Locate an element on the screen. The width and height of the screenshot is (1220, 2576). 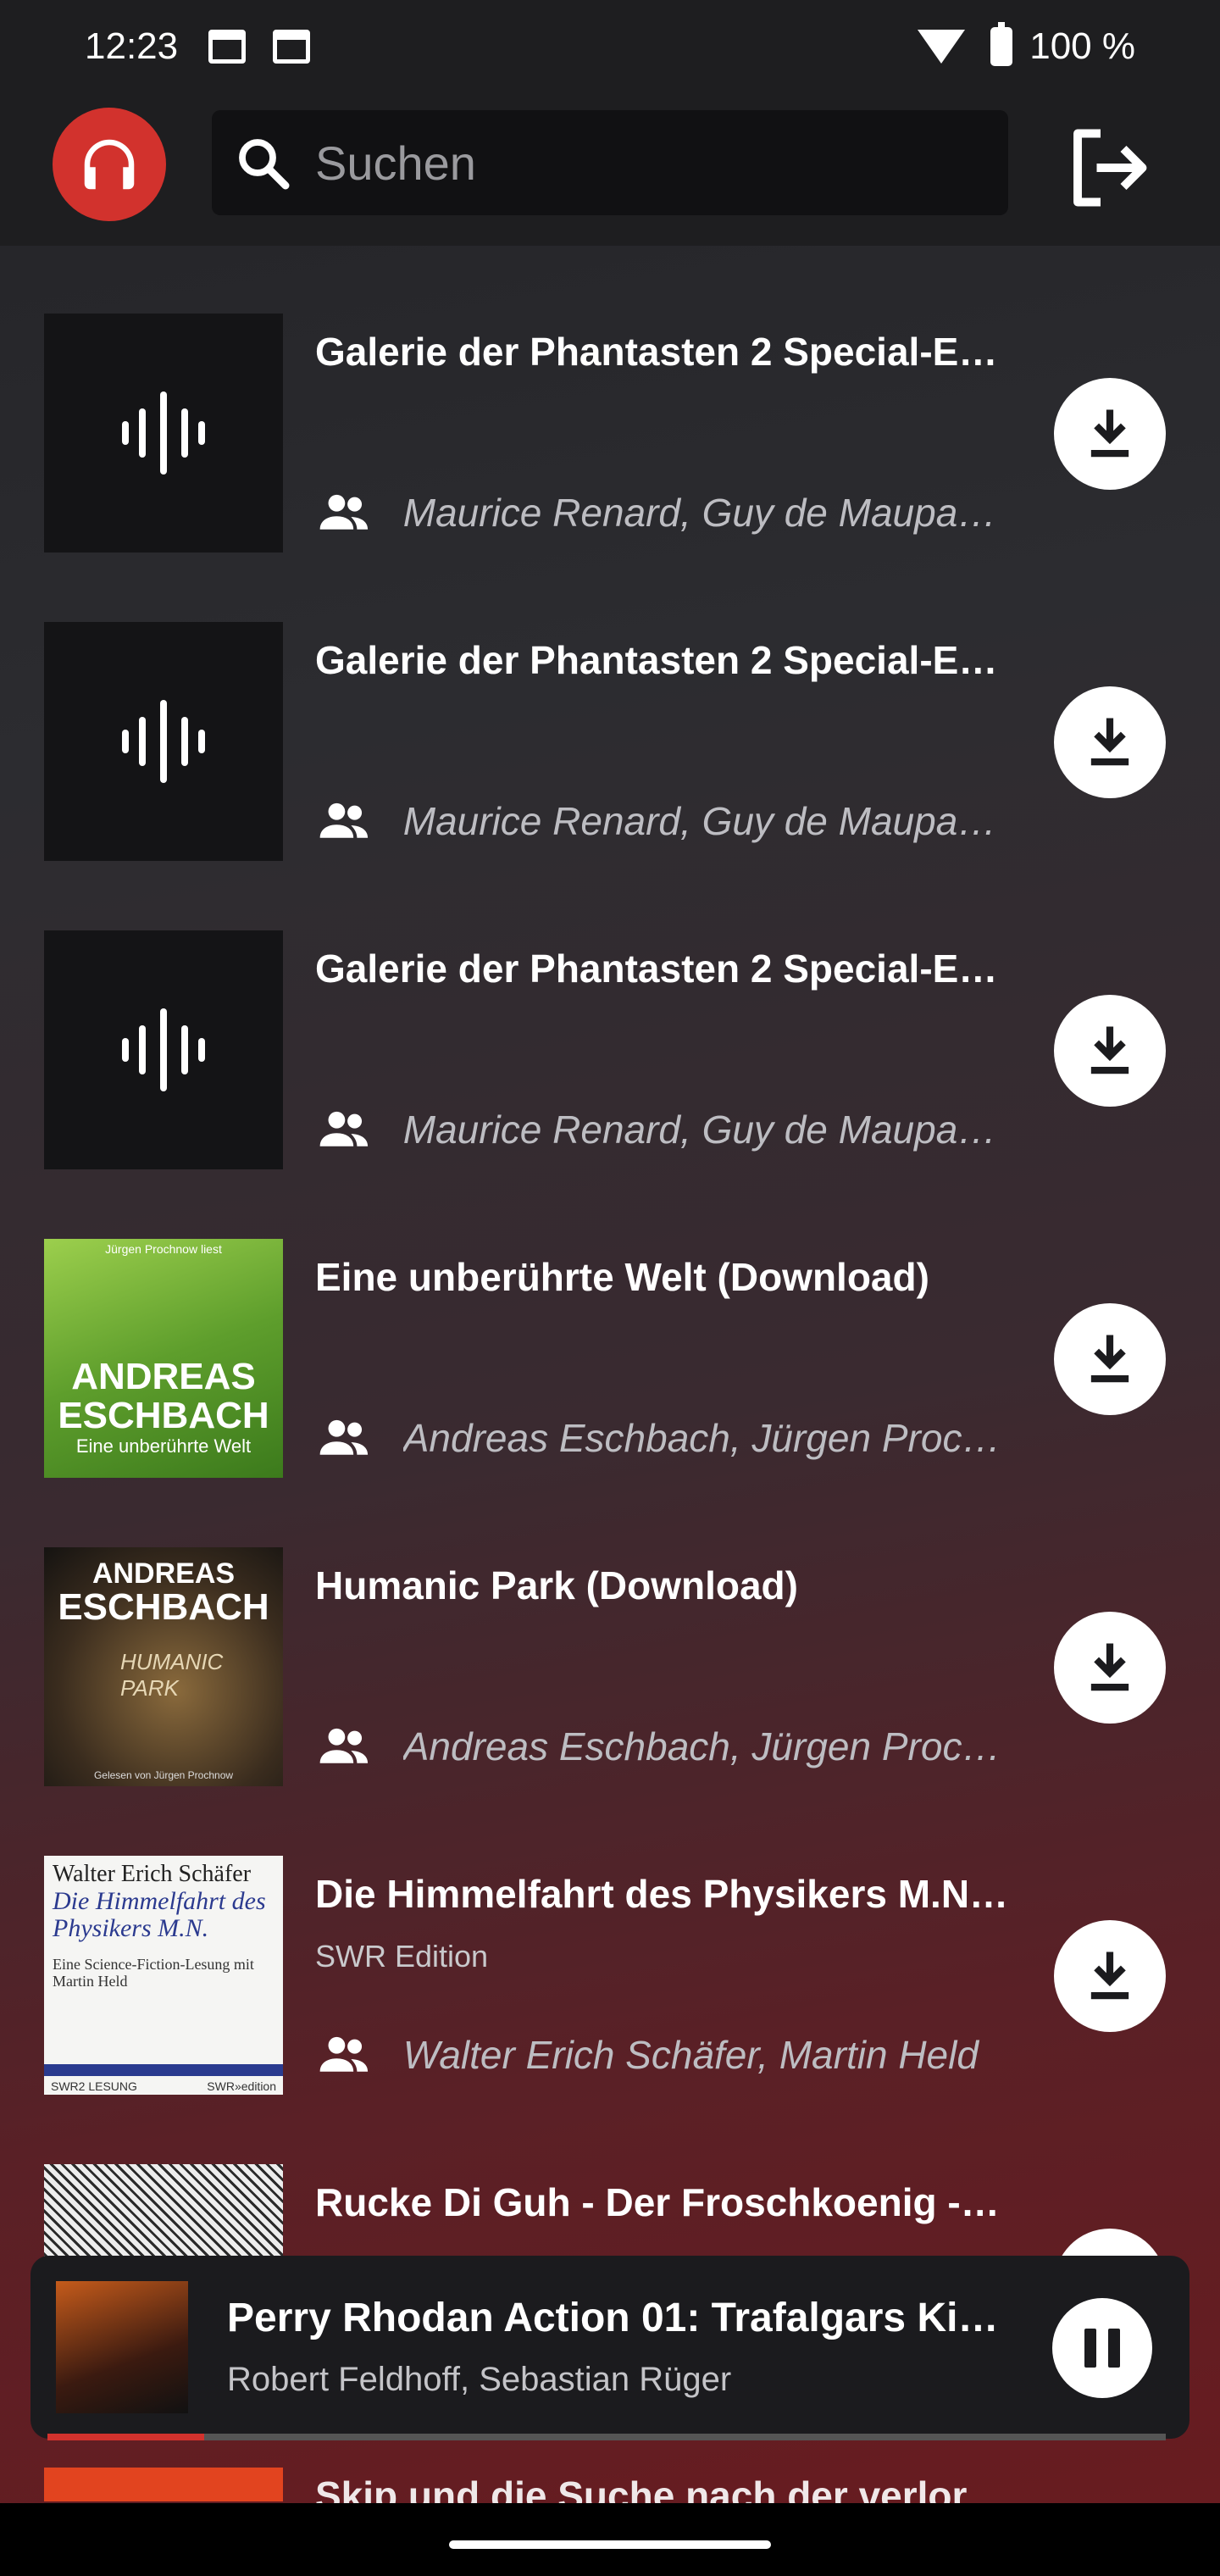
player-authors: Robert Feldhoff, Sebastian Rüger is located at coordinates (479, 2379).